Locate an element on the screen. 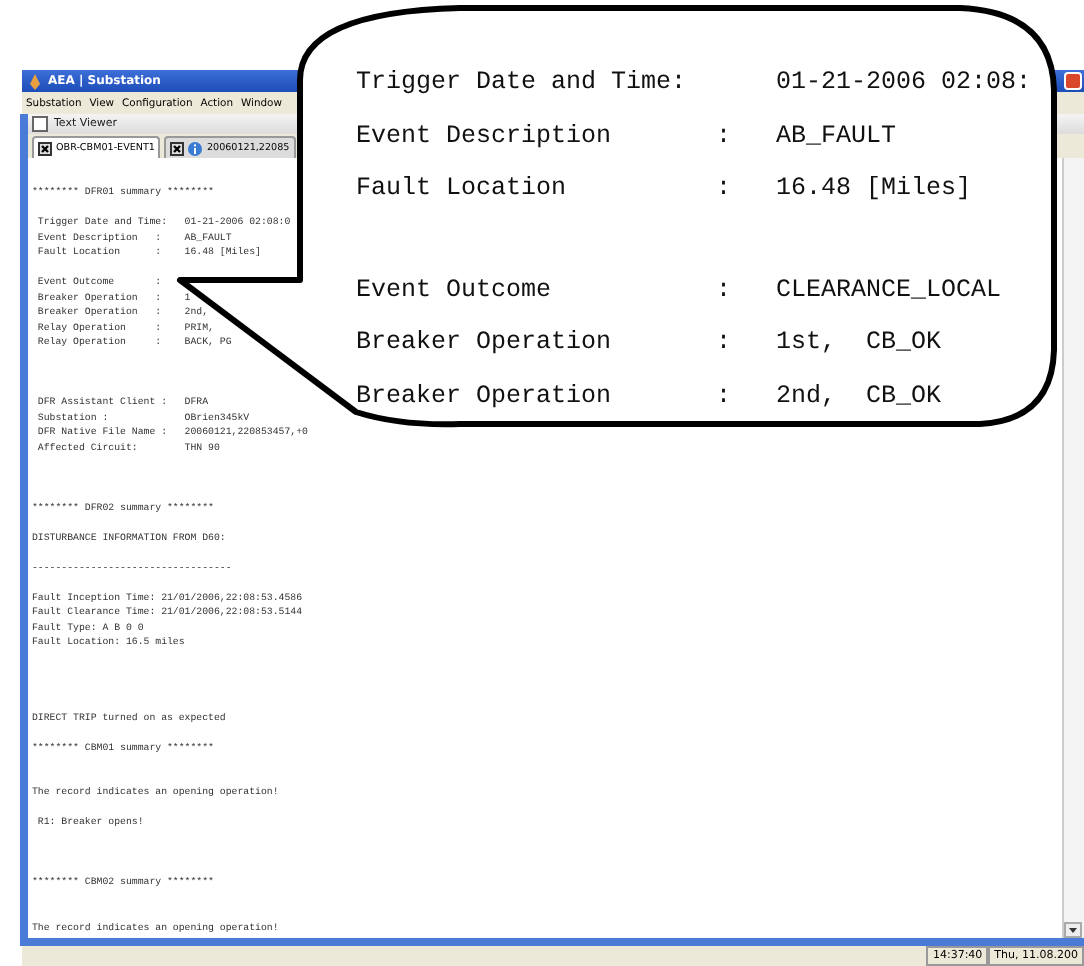 The image size is (1084, 966). field-label: Trigger Date and Time: is located at coordinates (522, 82).